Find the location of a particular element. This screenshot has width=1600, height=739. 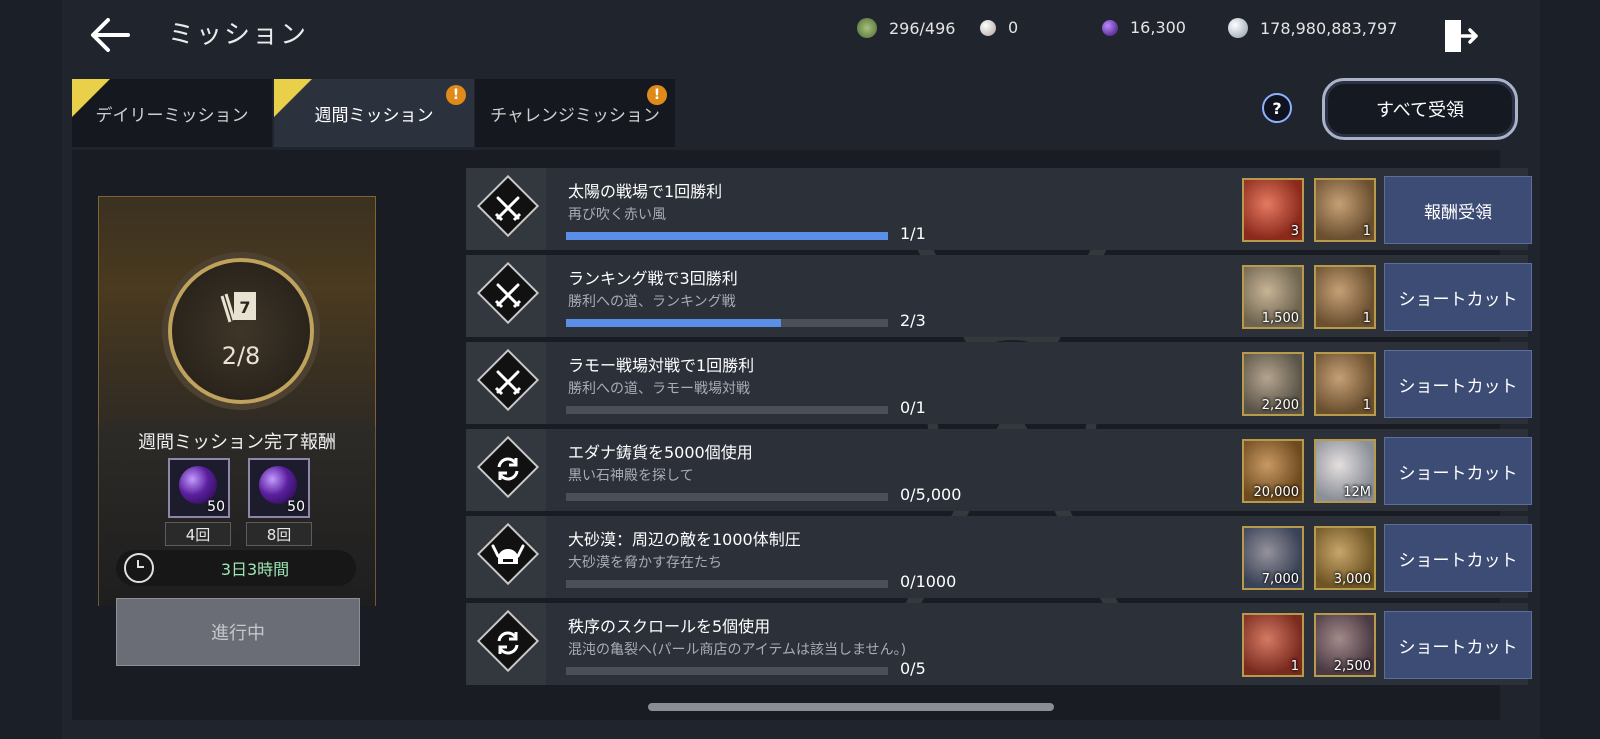

crystal-value: 16,300 is located at coordinates (1158, 27).